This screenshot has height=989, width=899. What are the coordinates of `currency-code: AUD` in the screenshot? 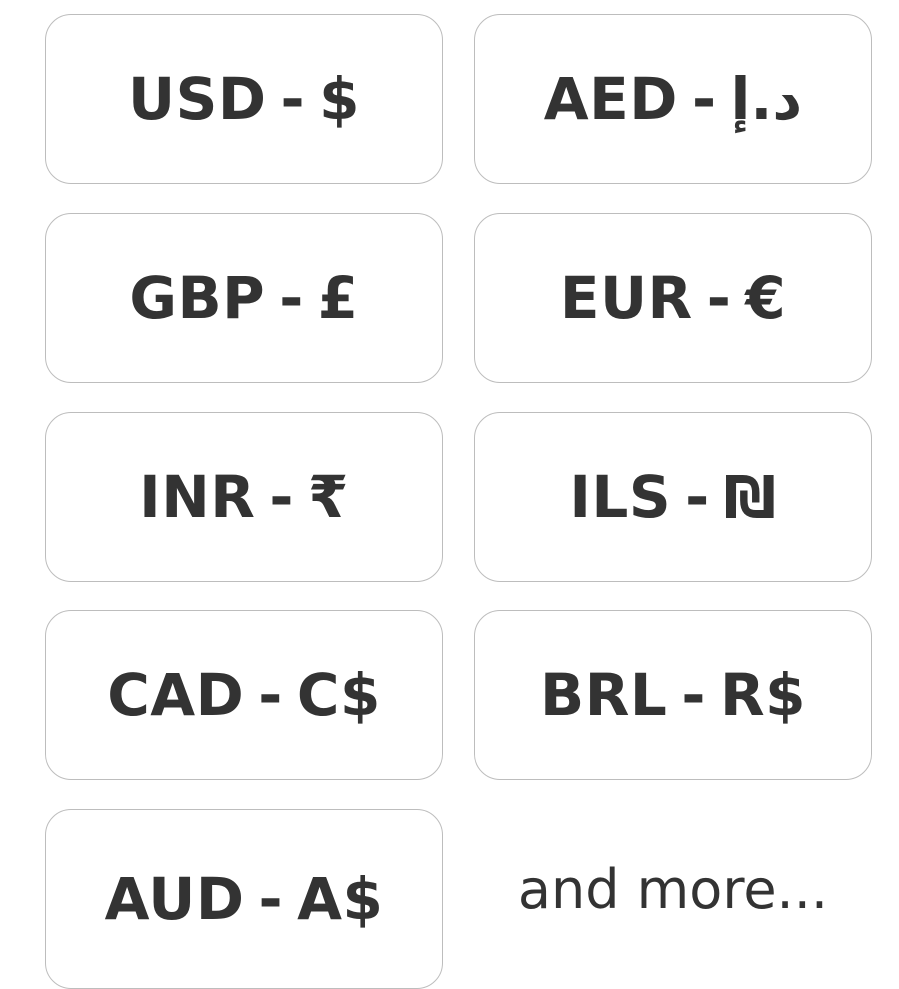 It's located at (174, 899).